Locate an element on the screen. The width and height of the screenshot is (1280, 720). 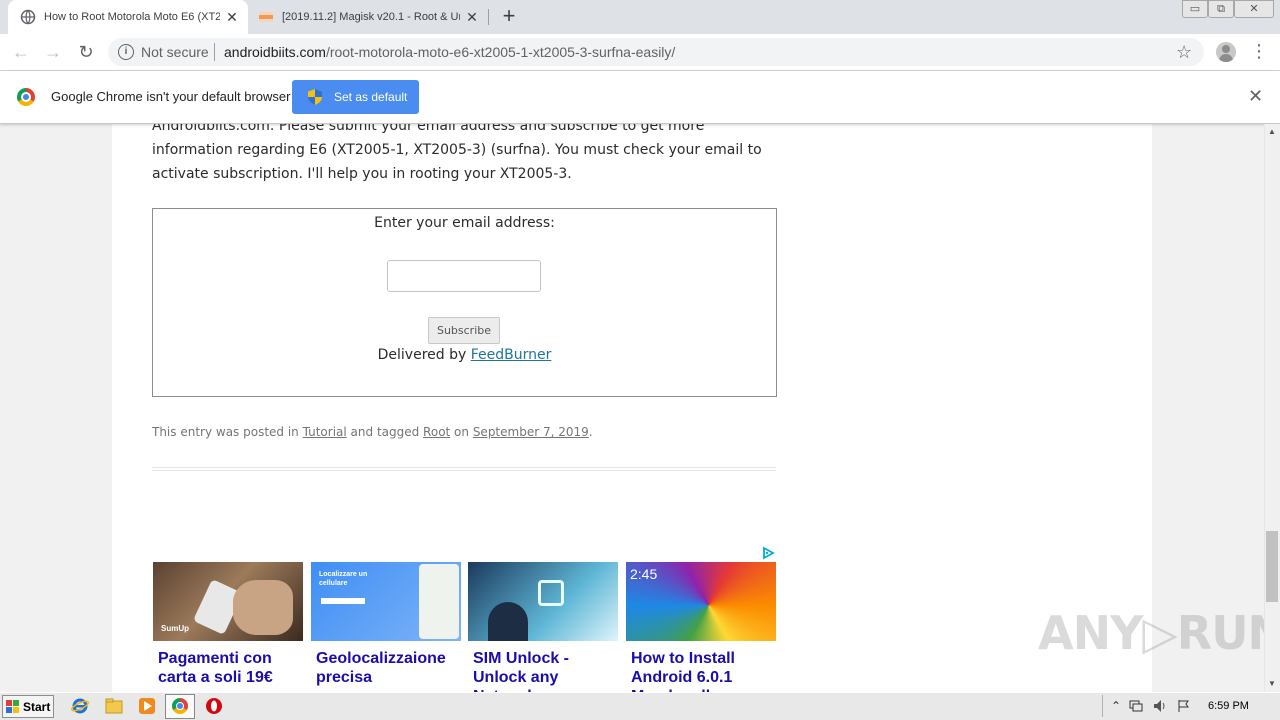
profile-avatar-icon is located at coordinates (1226, 52).